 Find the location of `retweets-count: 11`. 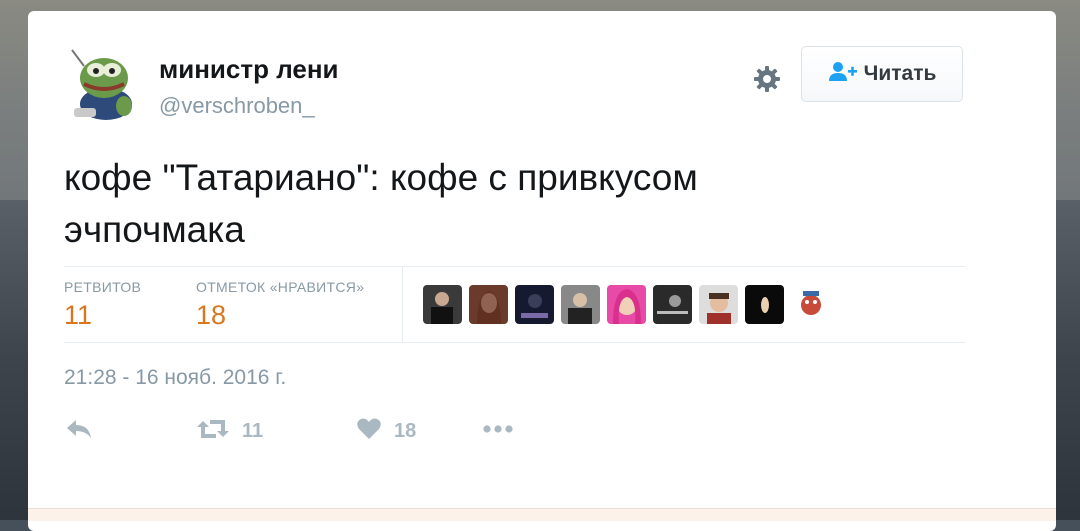

retweets-count: 11 is located at coordinates (78, 315).